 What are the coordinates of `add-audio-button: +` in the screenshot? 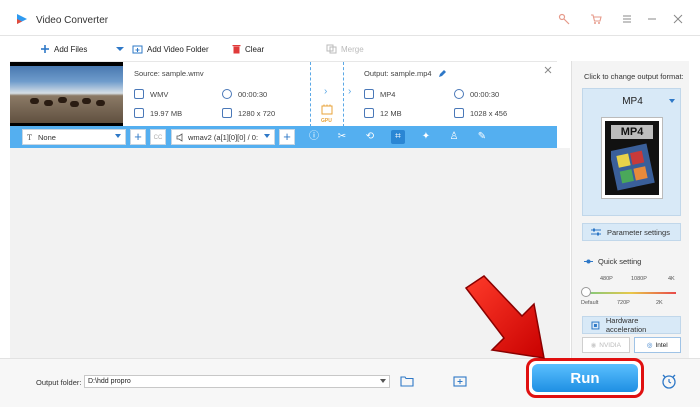 It's located at (287, 137).